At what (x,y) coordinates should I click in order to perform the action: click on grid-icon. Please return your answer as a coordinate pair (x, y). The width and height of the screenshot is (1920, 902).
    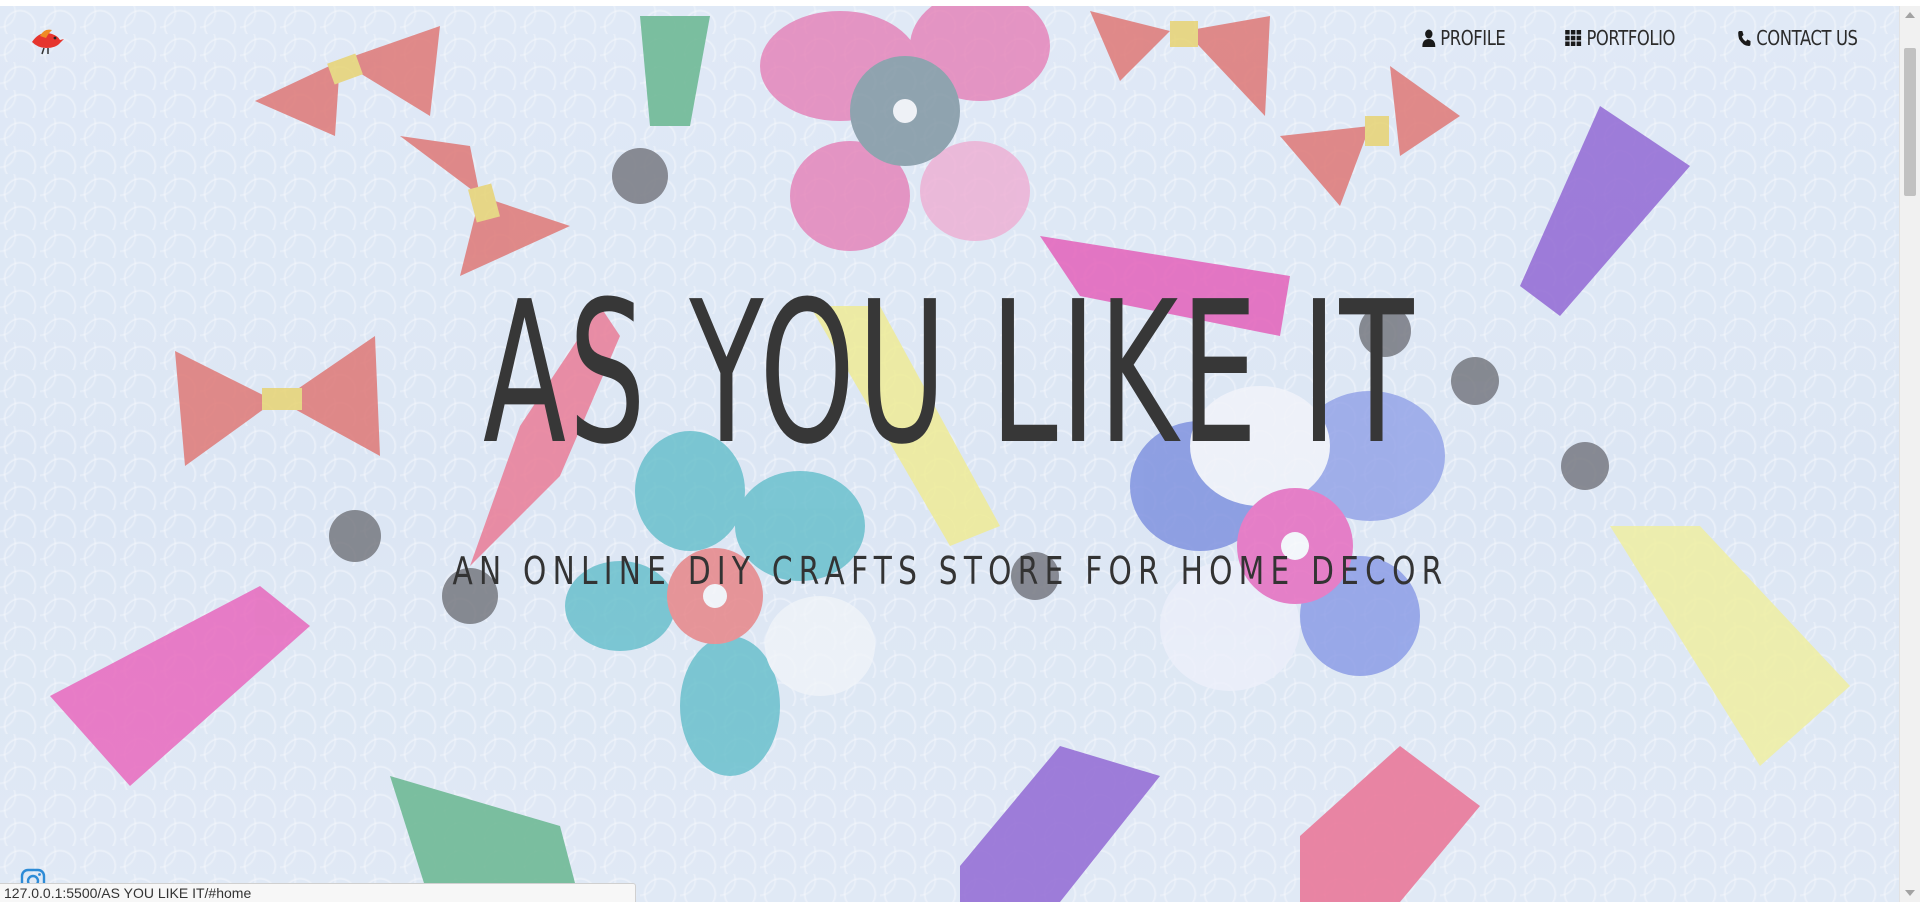
    Looking at the image, I should click on (1573, 38).